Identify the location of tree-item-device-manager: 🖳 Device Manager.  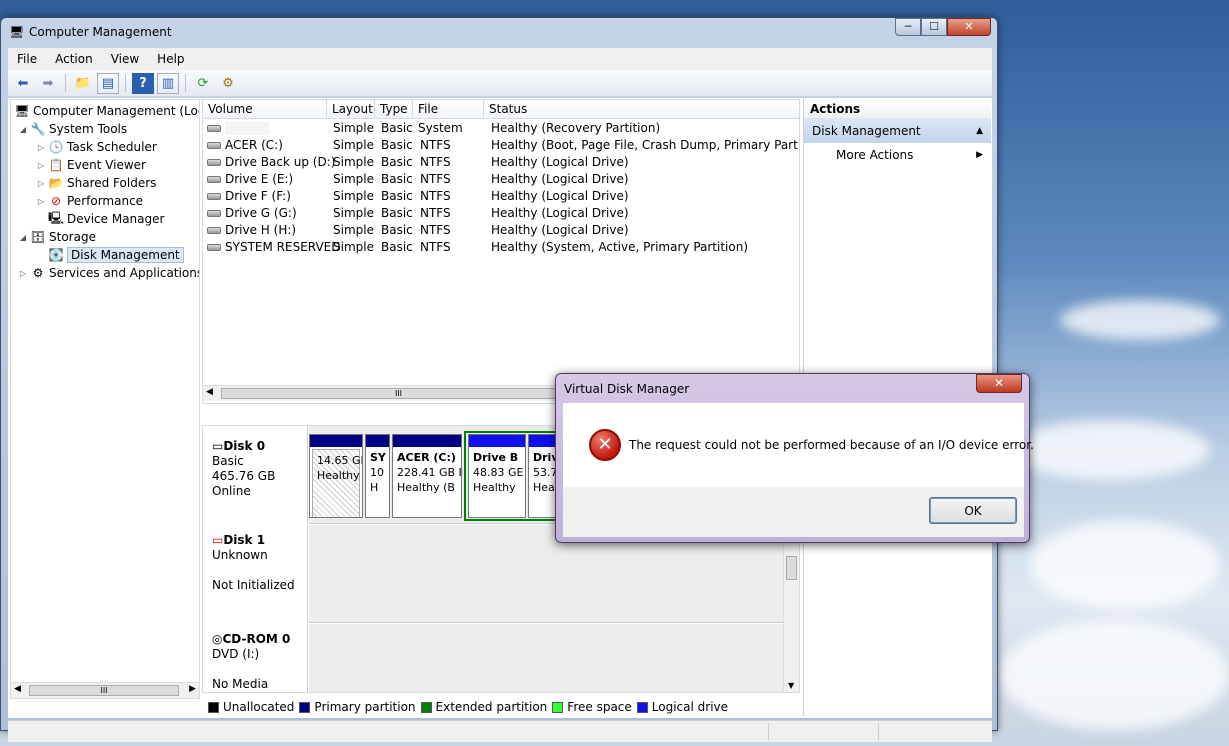
(105, 219).